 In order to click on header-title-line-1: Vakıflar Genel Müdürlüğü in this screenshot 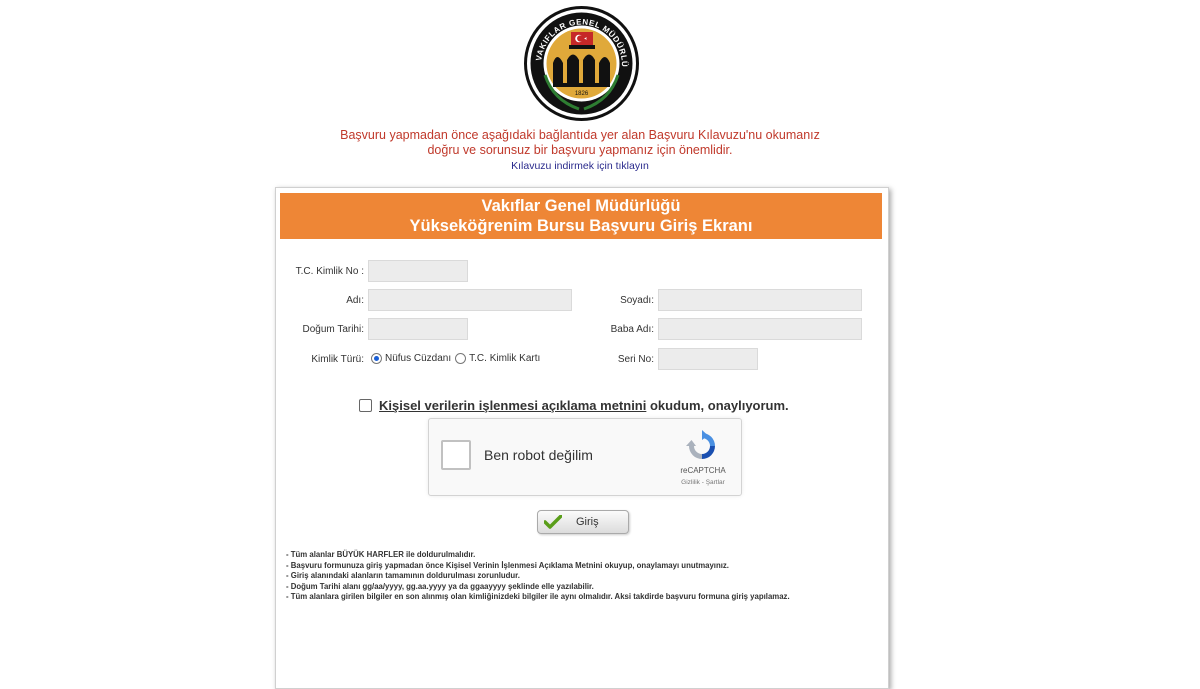, I will do `click(581, 206)`.